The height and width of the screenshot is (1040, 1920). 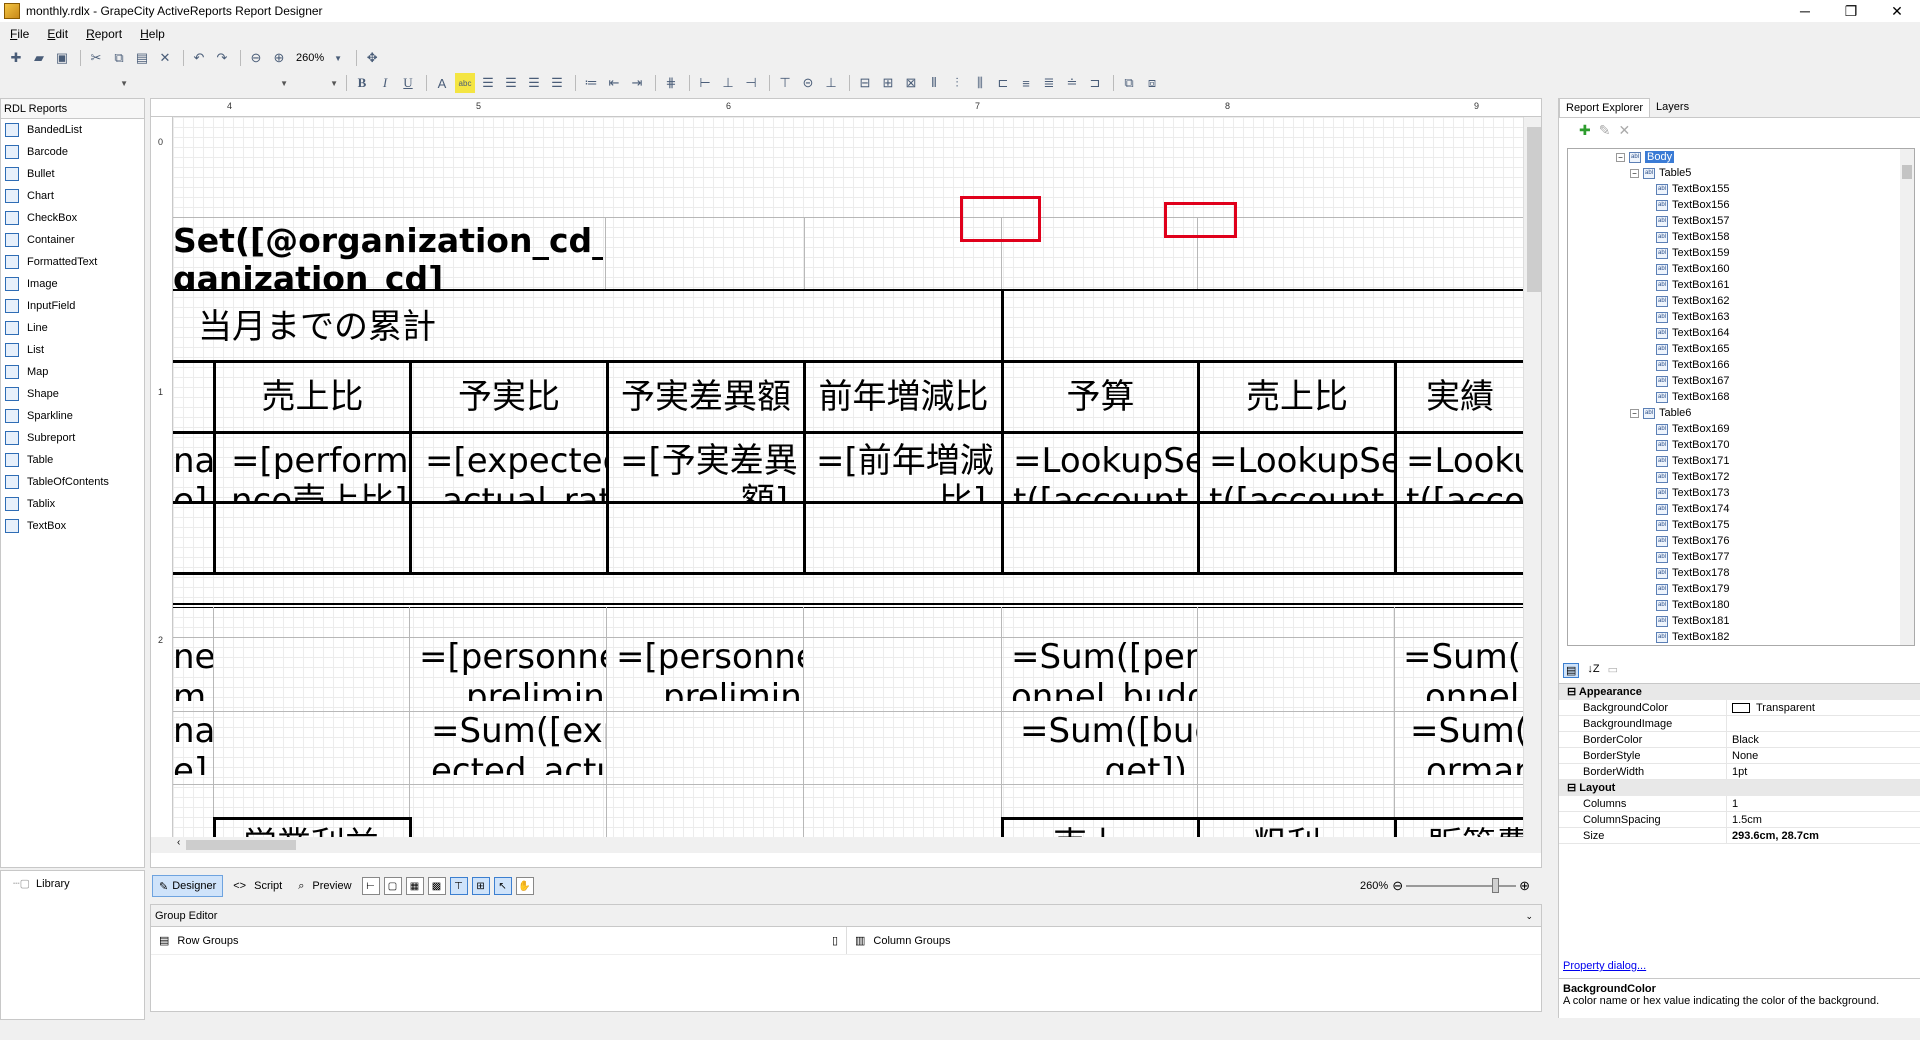 I want to click on tree-item-textbox: abl TextBox163, so click(x=1741, y=317).